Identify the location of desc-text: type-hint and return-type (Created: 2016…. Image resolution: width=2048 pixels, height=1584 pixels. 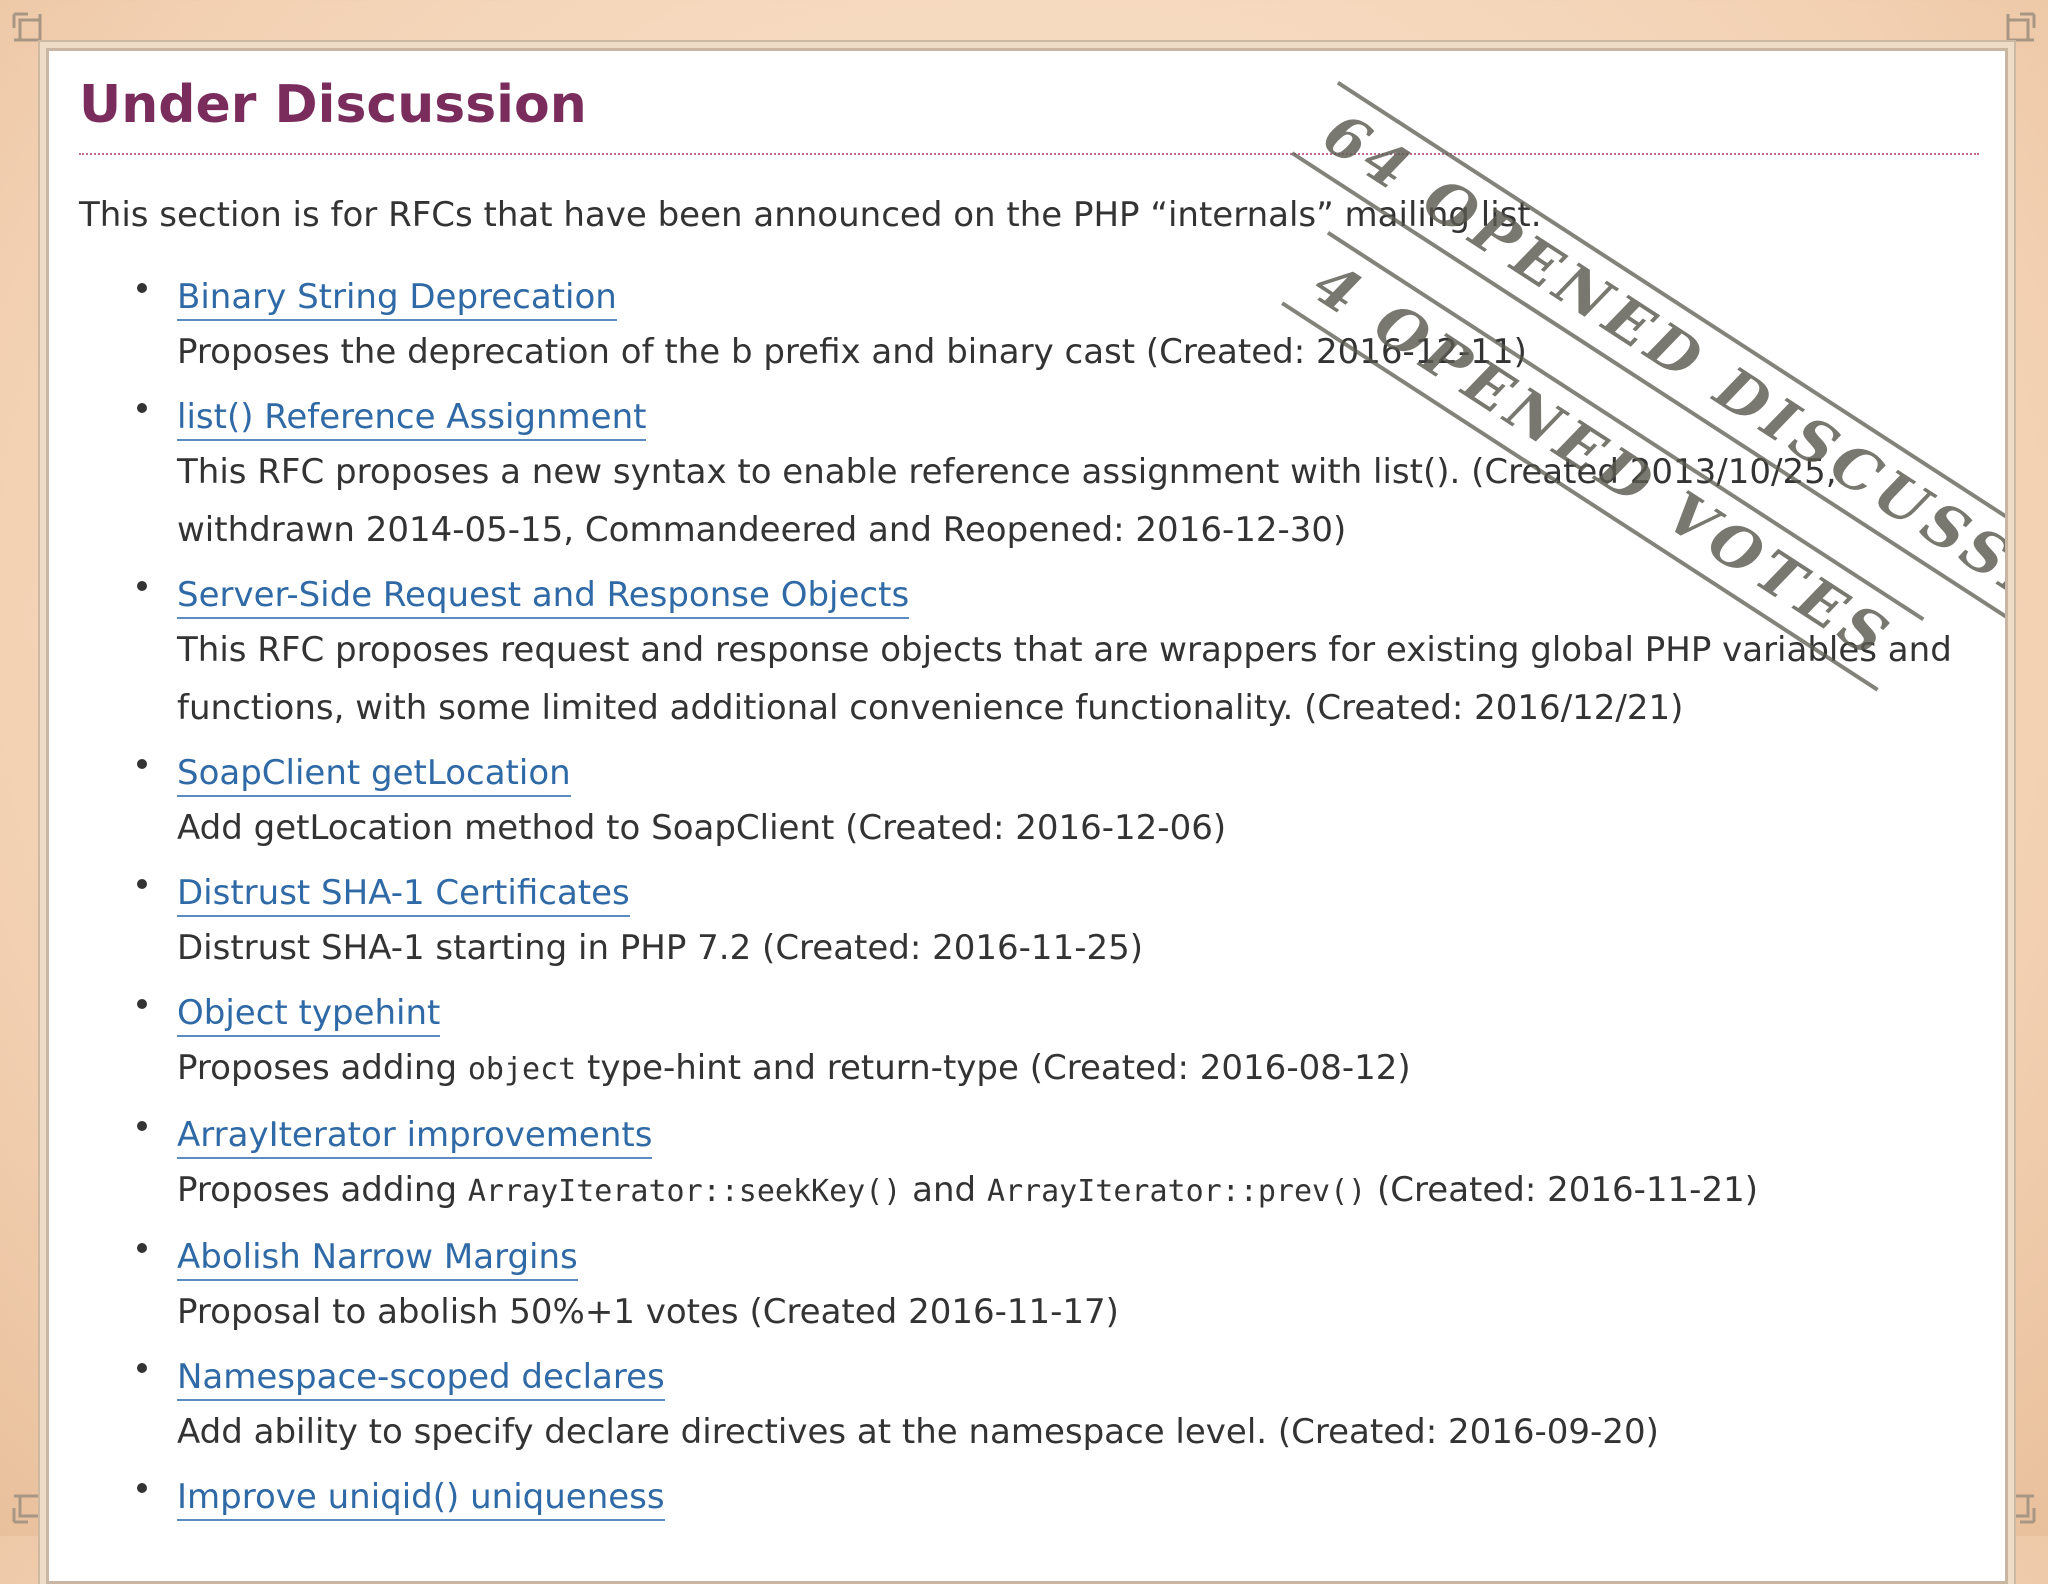
(993, 1068).